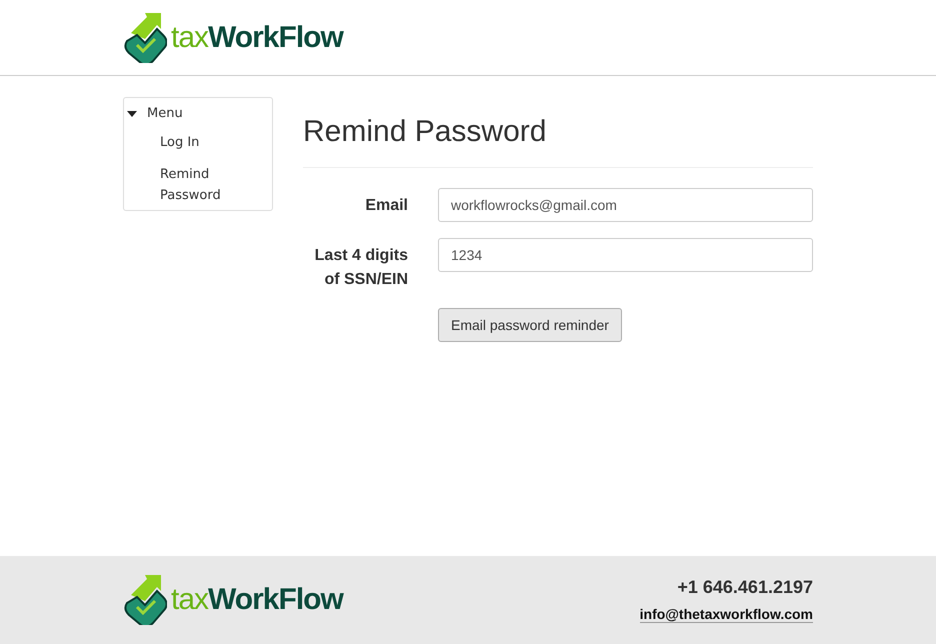  What do you see at coordinates (625, 255) in the screenshot?
I see `input-field: 1234` at bounding box center [625, 255].